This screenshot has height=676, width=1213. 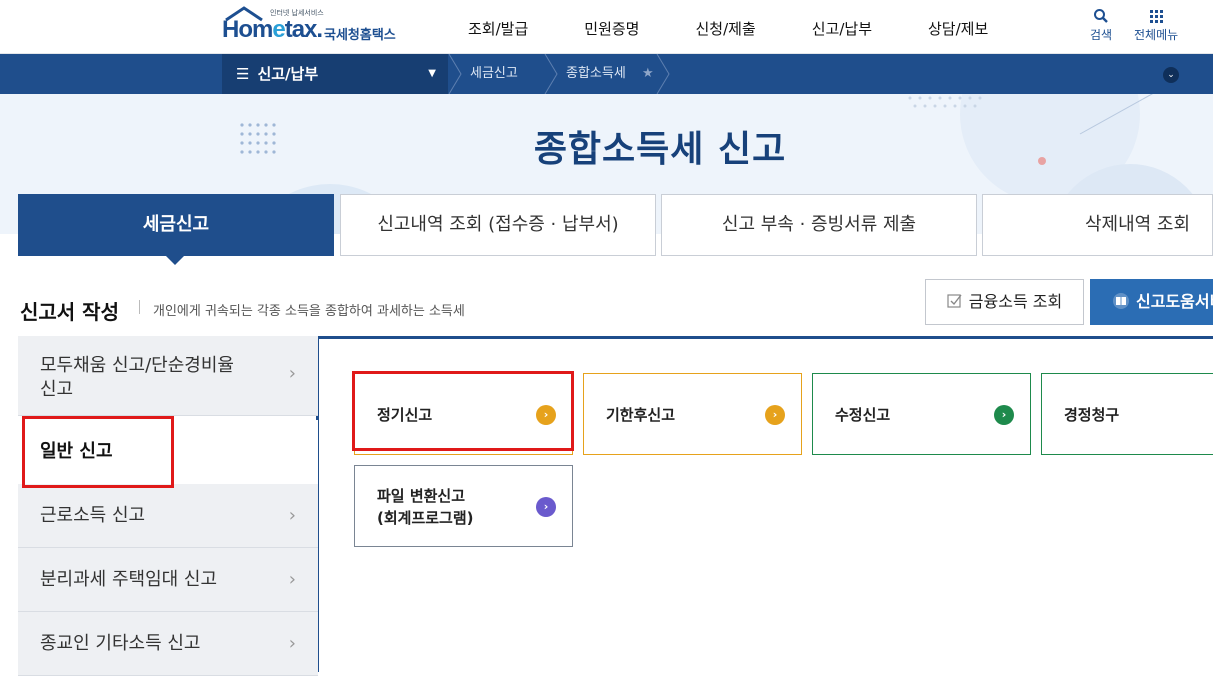 I want to click on gnb-item-consult: 상담/제보, so click(x=958, y=27).